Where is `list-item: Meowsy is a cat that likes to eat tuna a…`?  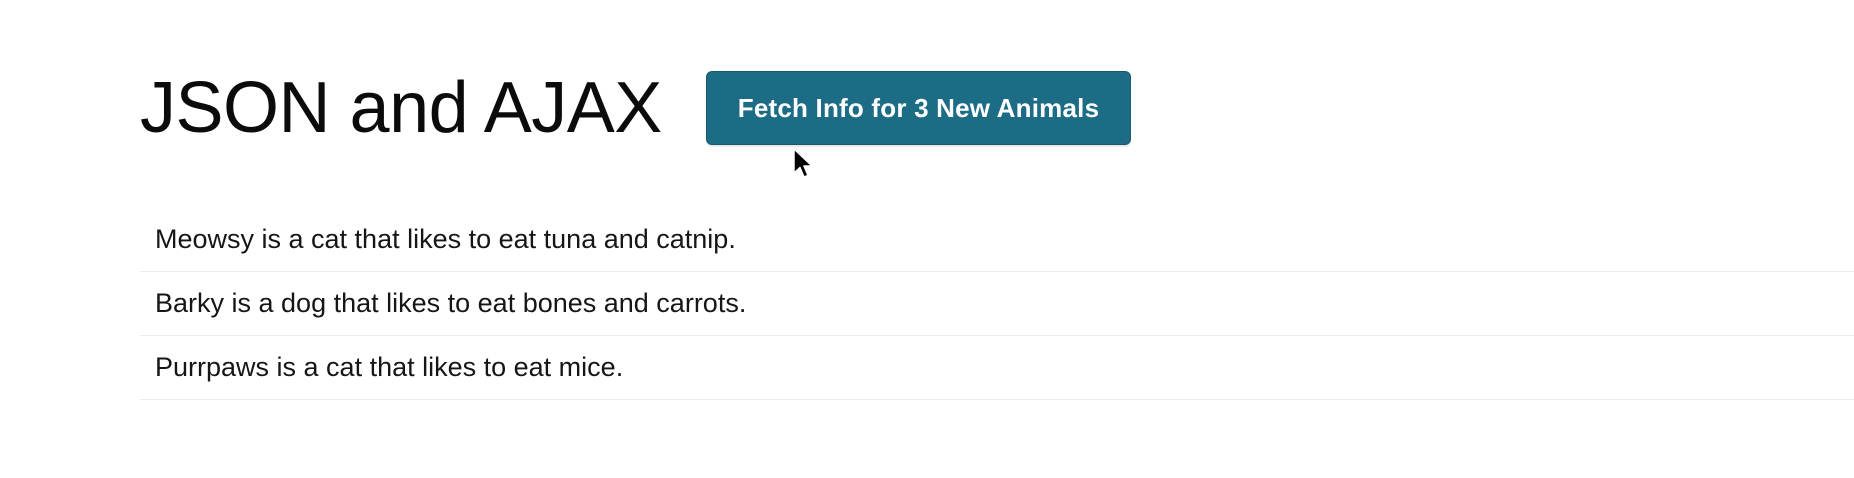
list-item: Meowsy is a cat that likes to eat tuna a… is located at coordinates (997, 240).